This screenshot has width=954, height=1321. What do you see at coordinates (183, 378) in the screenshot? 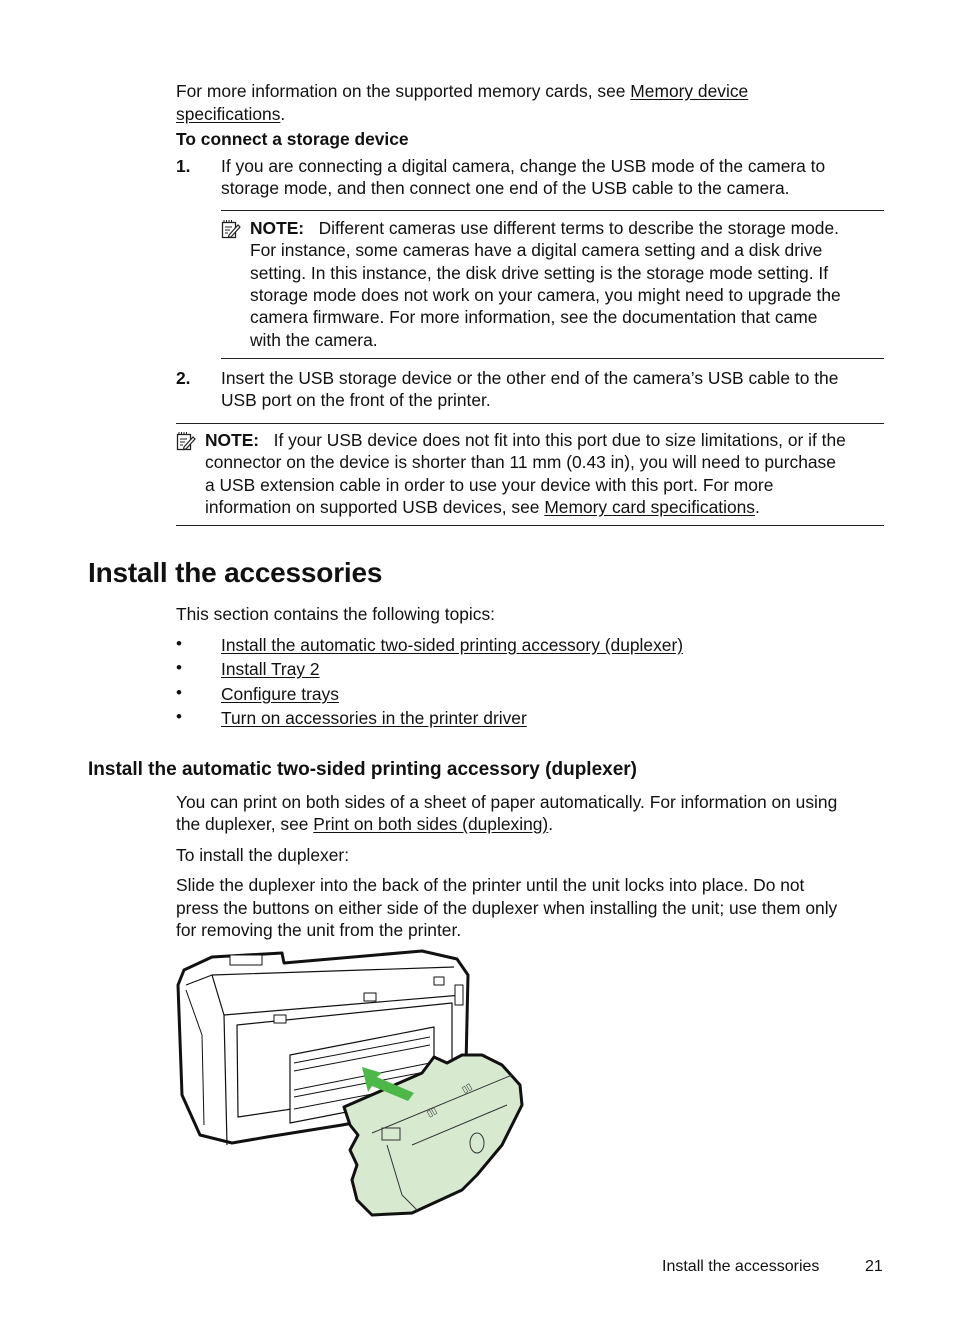
I see `step-2-number: 2.` at bounding box center [183, 378].